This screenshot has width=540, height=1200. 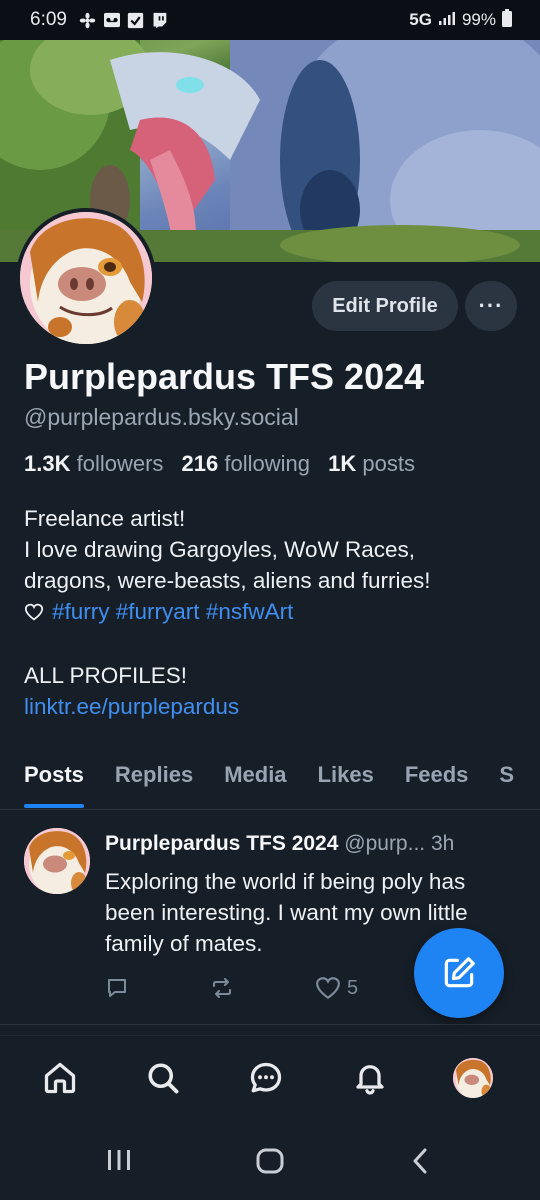 I want to click on like-button: 5, so click(x=336, y=988).